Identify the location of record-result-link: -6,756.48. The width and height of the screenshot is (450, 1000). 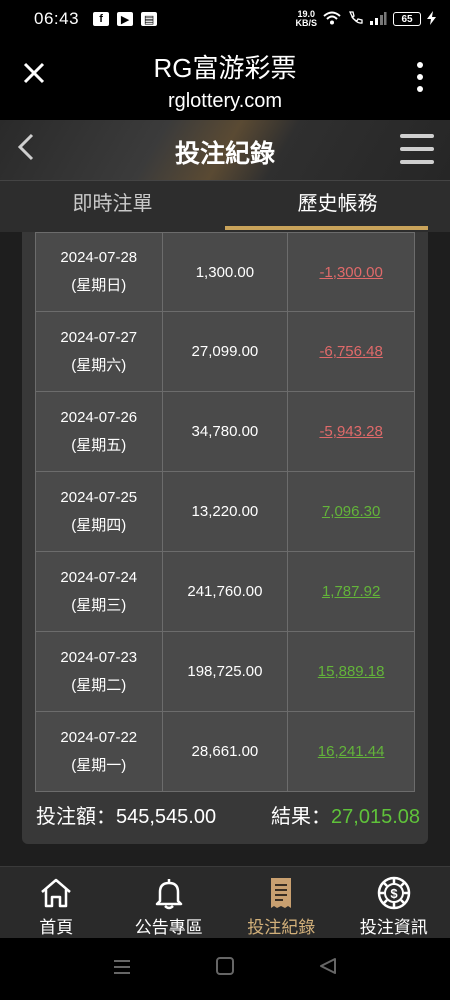
(350, 351).